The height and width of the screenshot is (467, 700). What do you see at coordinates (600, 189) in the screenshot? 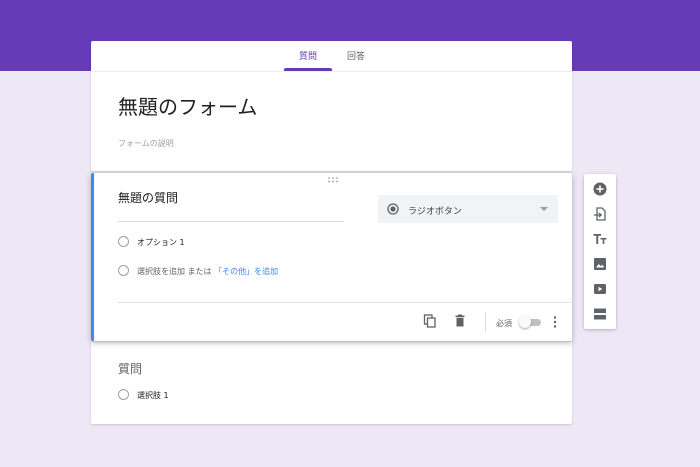
I see `add-question-icon` at bounding box center [600, 189].